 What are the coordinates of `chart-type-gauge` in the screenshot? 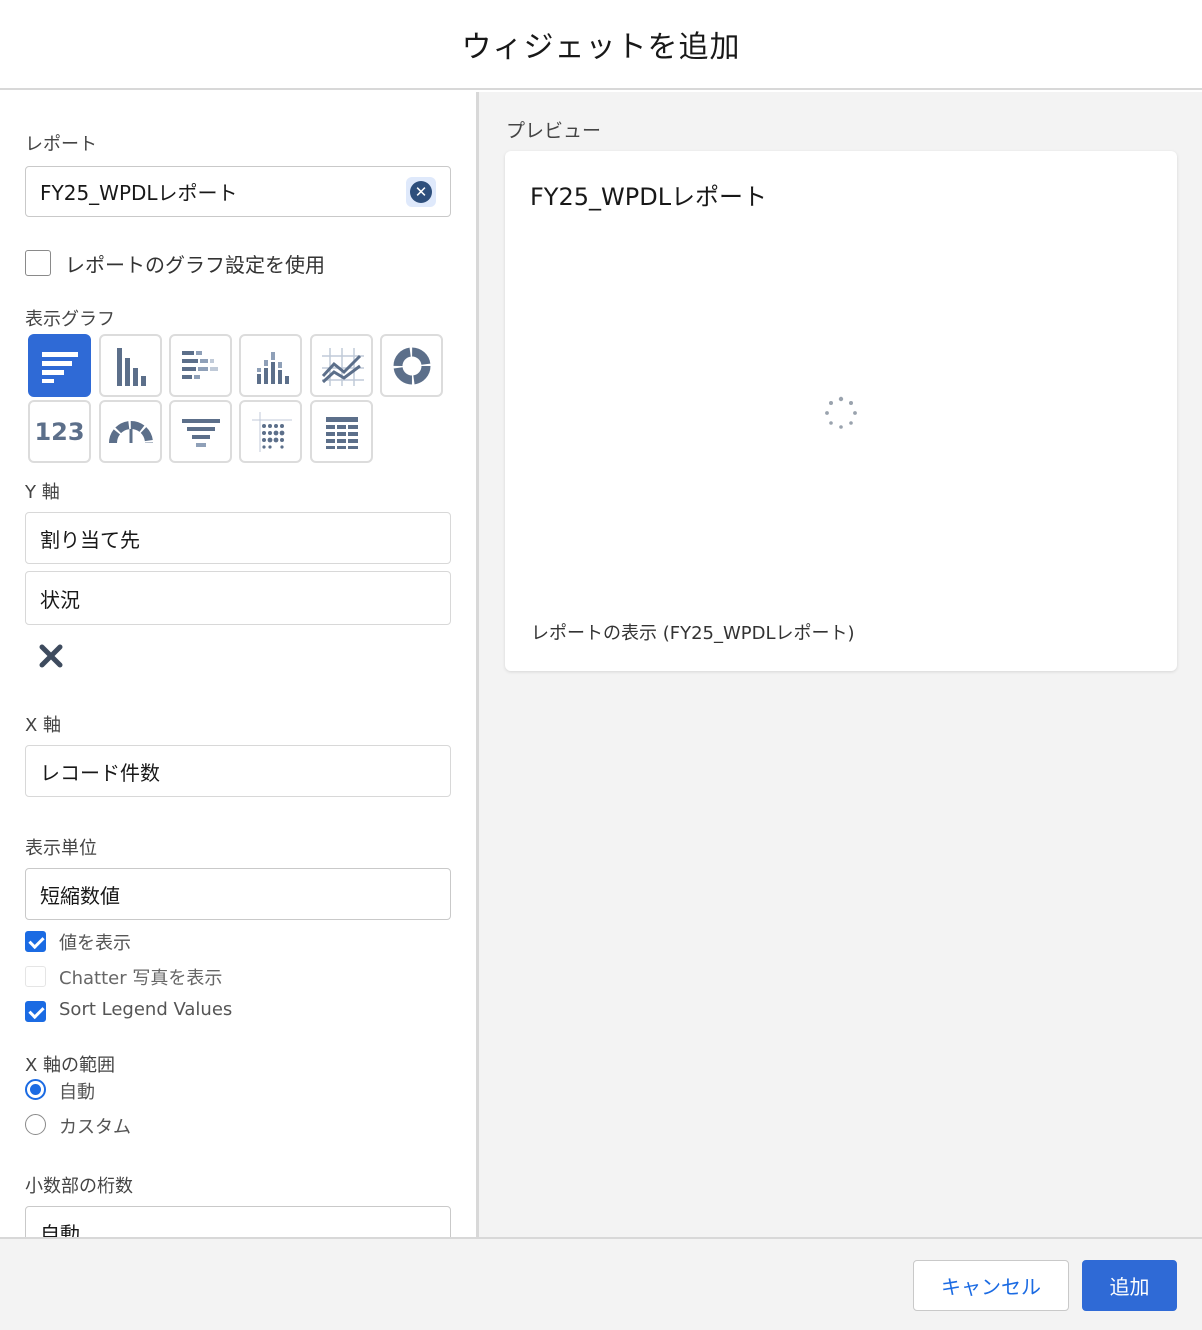 It's located at (130, 431).